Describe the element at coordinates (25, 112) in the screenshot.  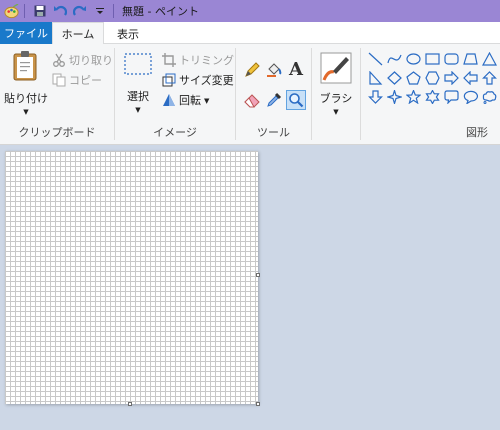
I see `paste-dropdown-icon: ▼` at that location.